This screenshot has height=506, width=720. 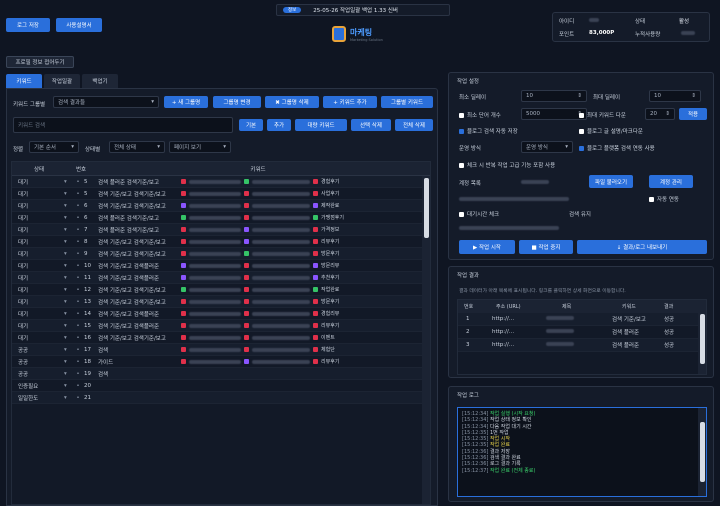 I want to click on result-row: 2 http://... 검색 플러준 성공, so click(x=578, y=332).